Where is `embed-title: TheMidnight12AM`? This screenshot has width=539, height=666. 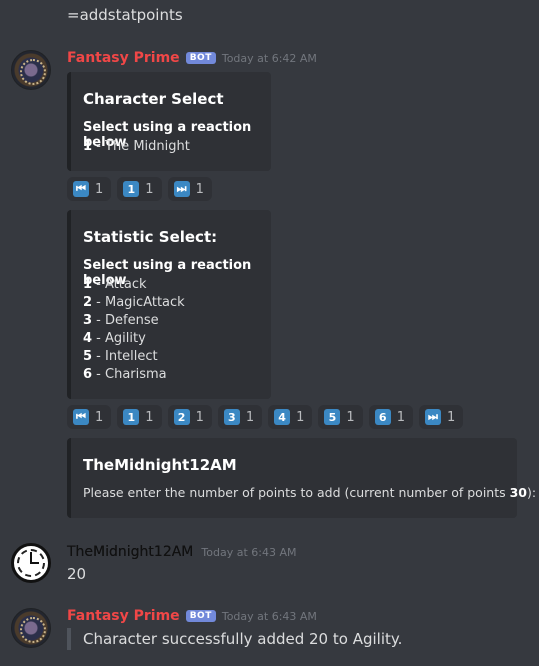
embed-title: TheMidnight12AM is located at coordinates (160, 465).